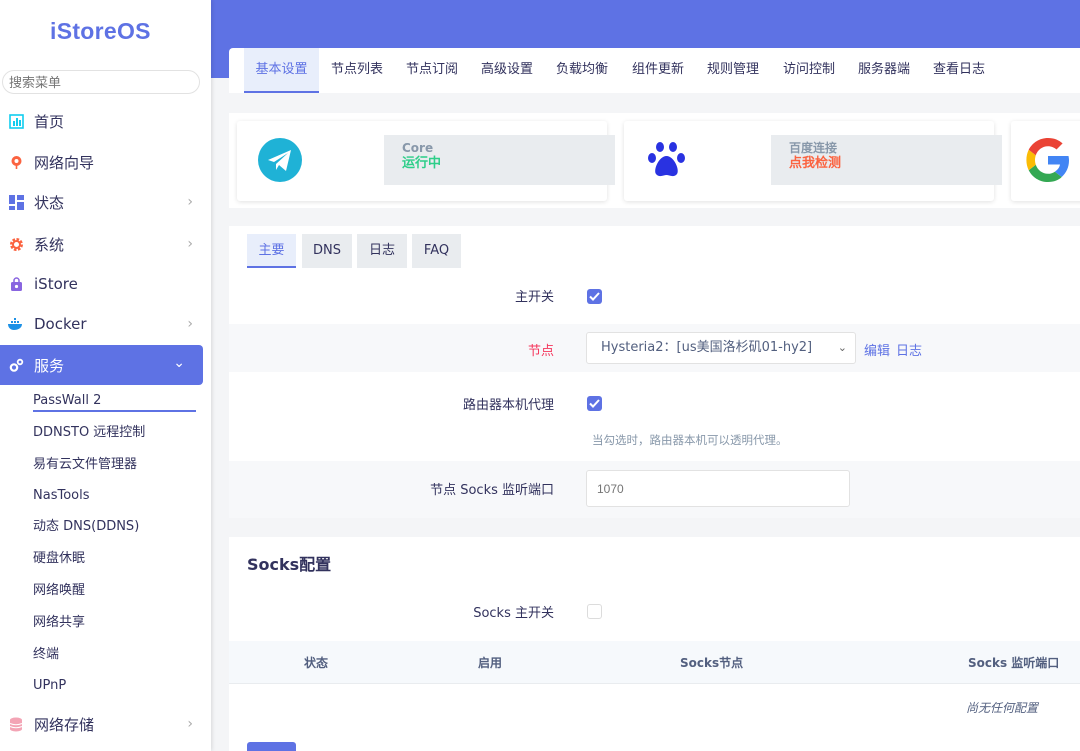 The image size is (1080, 751). Describe the element at coordinates (64, 162) in the screenshot. I see `sidebar-item-label: 网络向导` at that location.